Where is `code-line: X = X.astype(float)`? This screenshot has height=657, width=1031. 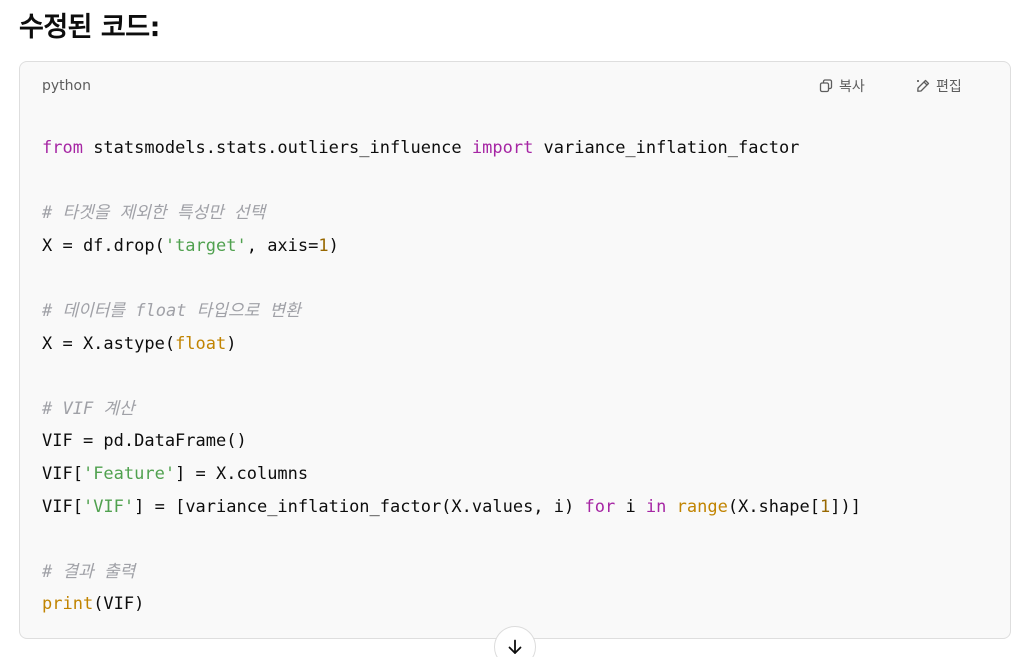 code-line: X = X.astype(float) is located at coordinates (451, 344).